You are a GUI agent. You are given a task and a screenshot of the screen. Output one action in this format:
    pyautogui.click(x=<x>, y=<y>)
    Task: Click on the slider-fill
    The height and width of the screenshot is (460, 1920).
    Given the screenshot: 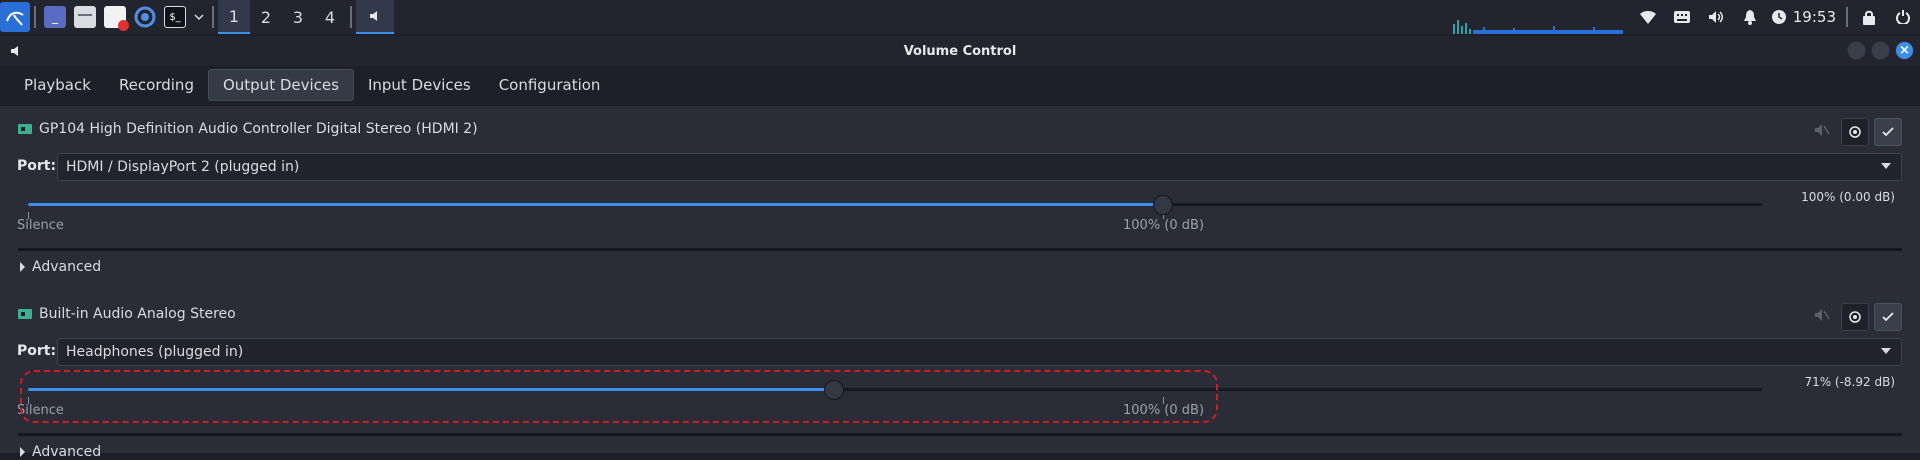 What is the action you would take?
    pyautogui.click(x=595, y=204)
    